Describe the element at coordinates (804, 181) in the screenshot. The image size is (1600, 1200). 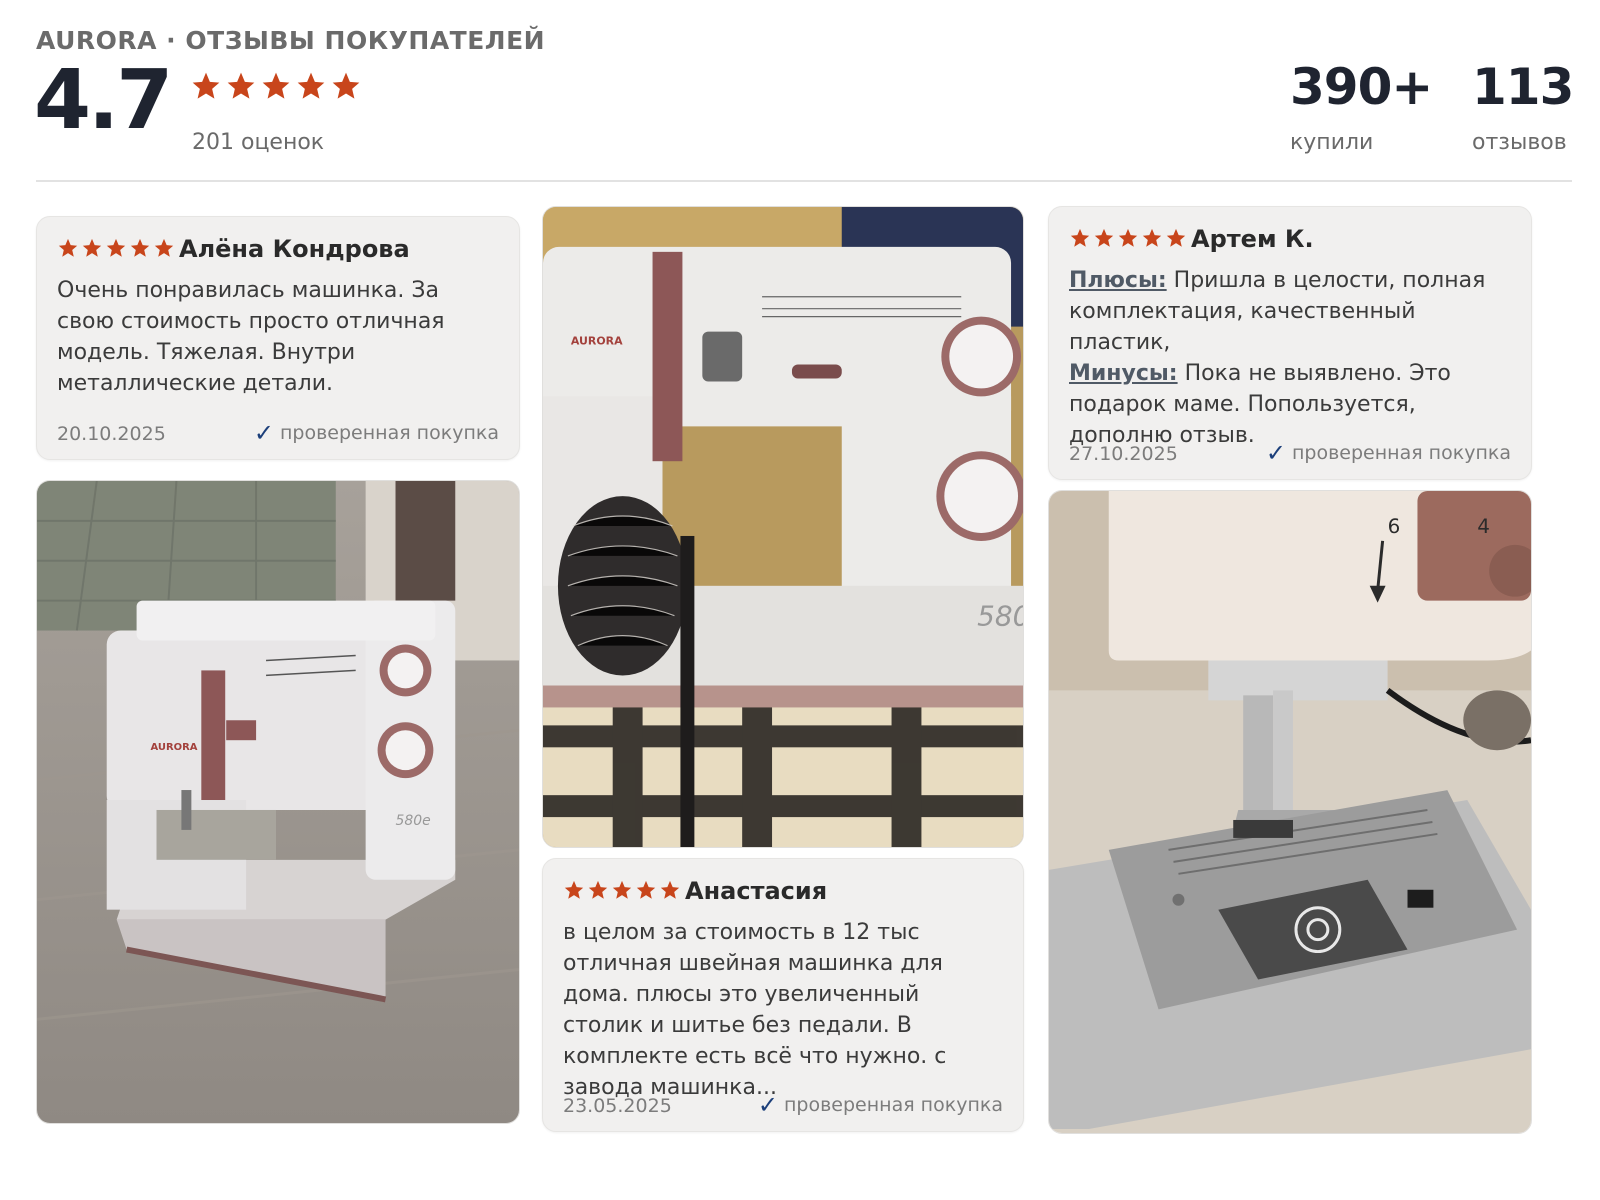
I see `header-divider` at that location.